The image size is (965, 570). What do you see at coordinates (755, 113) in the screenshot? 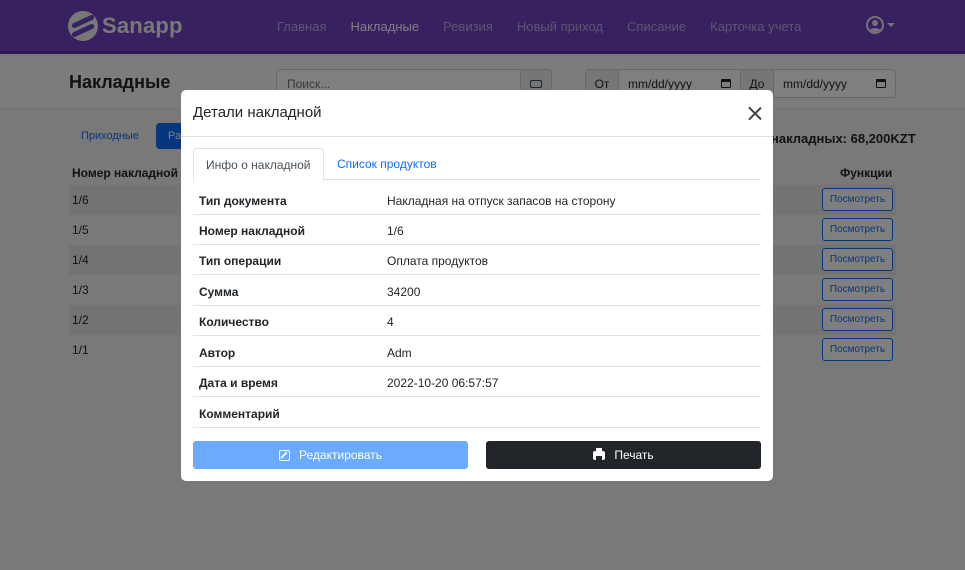
I see `close-icon` at bounding box center [755, 113].